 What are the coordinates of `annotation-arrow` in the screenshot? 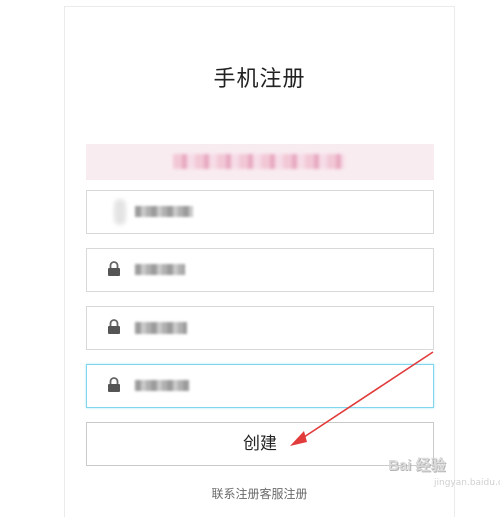 It's located at (362, 398).